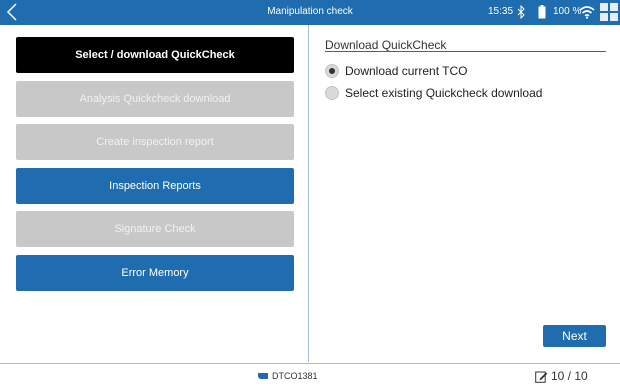  I want to click on app-grid-icon, so click(609, 12).